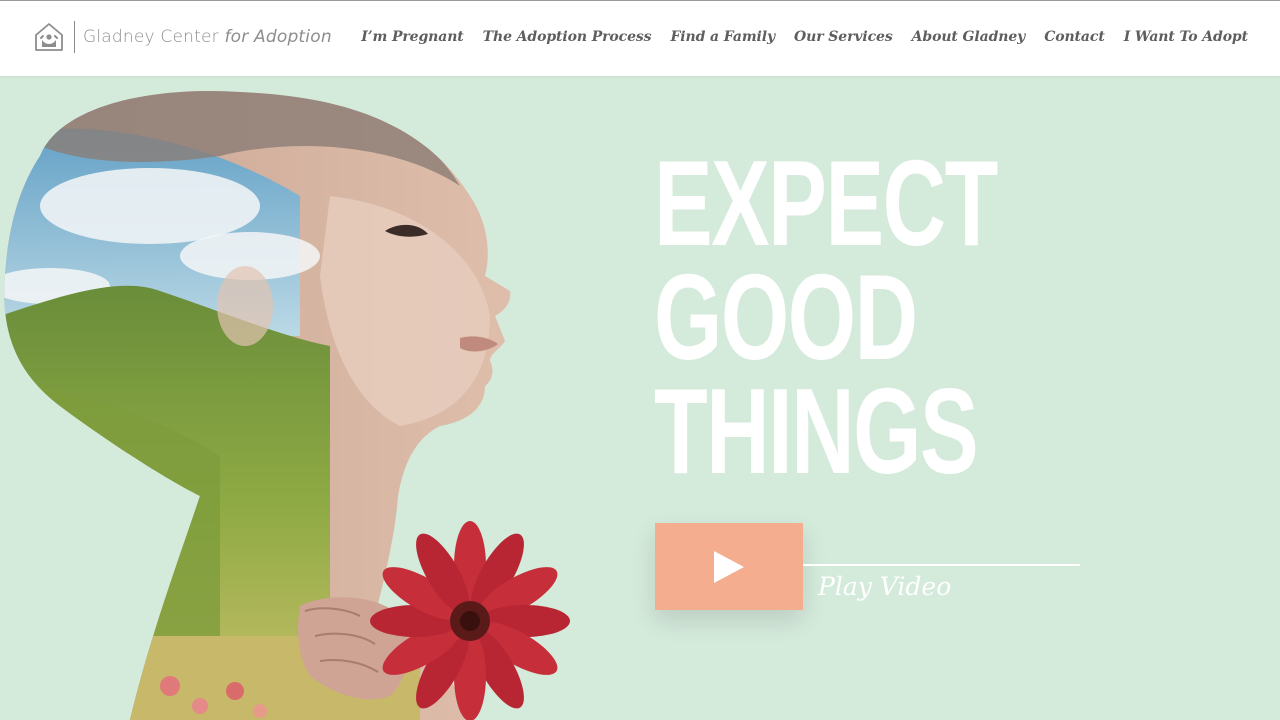 This screenshot has height=720, width=1280. What do you see at coordinates (884, 586) in the screenshot?
I see `play-video-label: Play Video` at bounding box center [884, 586].